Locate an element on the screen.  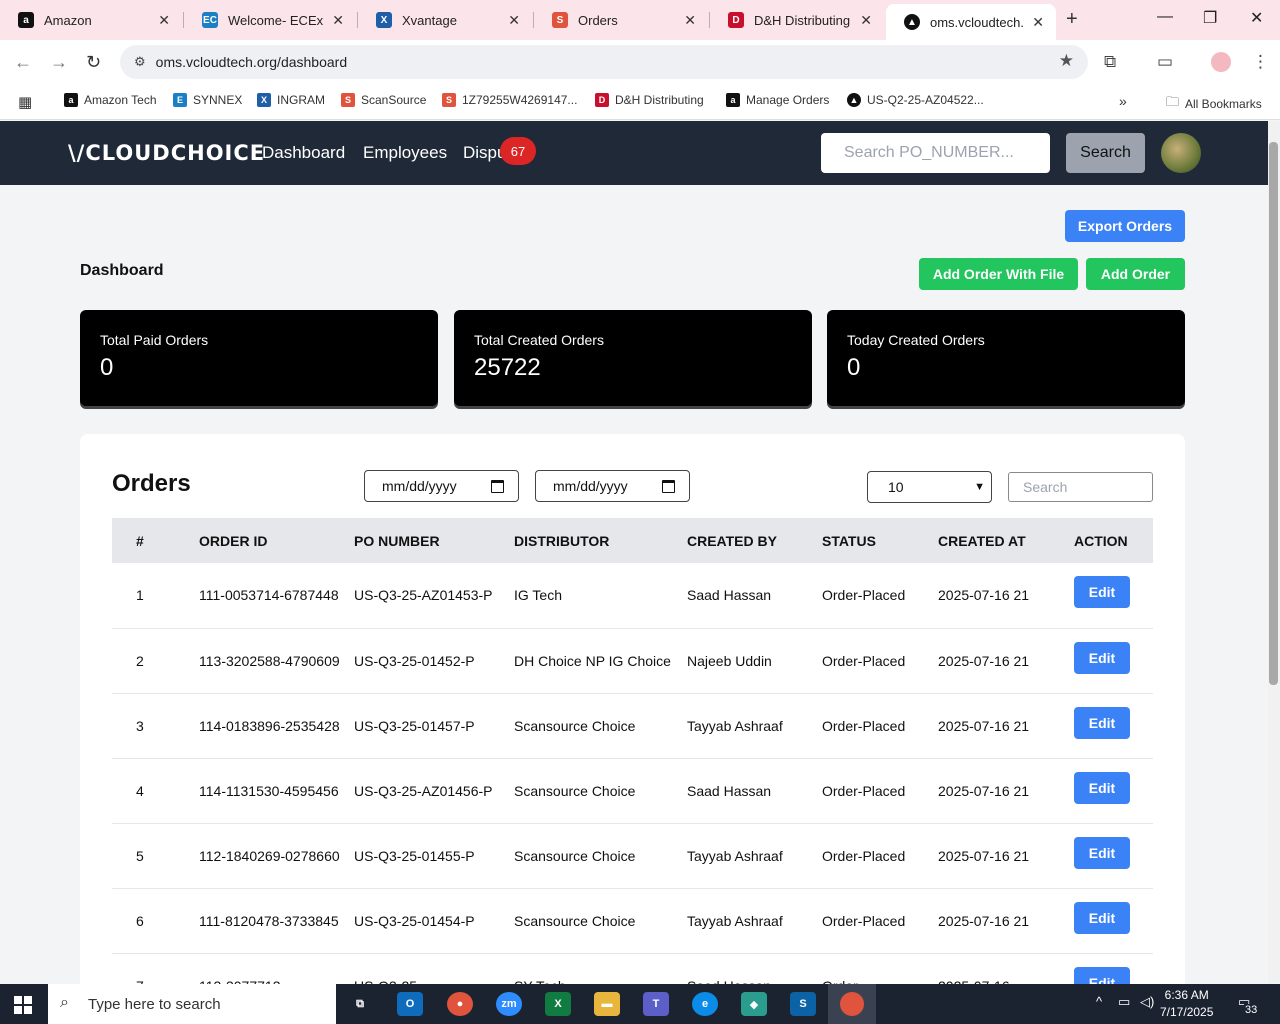
bookmark-label: SYNNEX is located at coordinates (218, 100).